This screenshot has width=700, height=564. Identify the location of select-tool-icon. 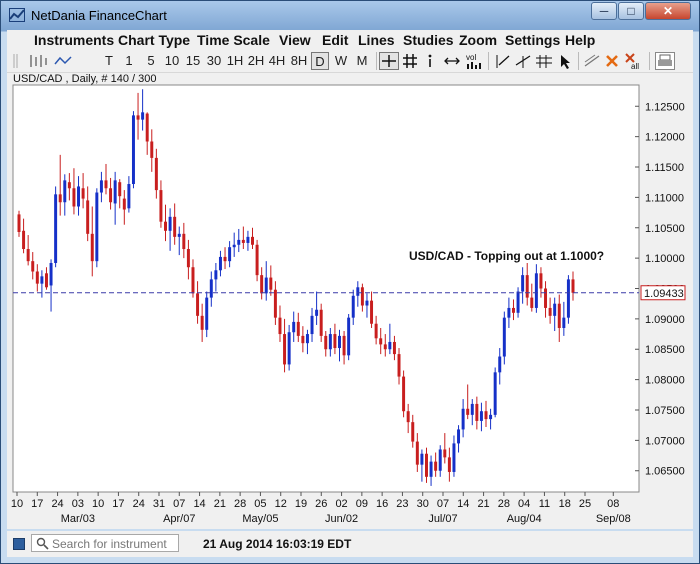
(565, 61).